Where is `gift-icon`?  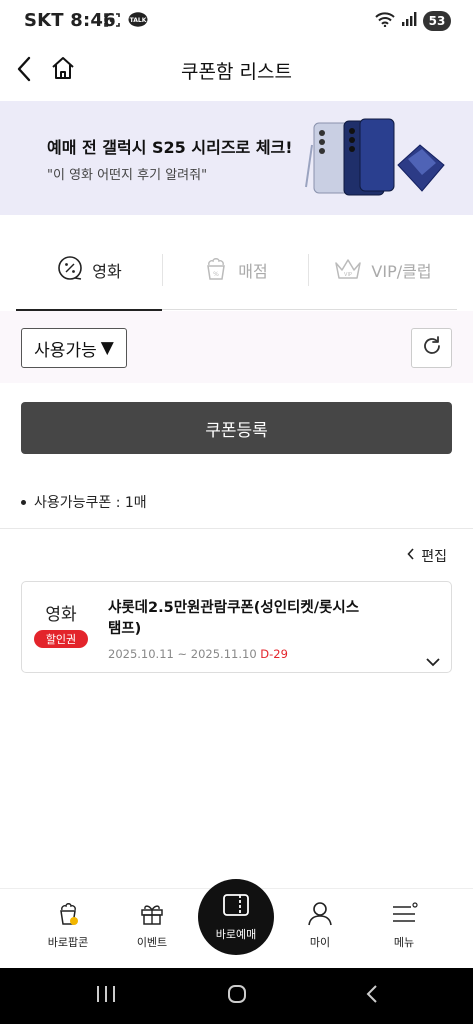 gift-icon is located at coordinates (152, 914).